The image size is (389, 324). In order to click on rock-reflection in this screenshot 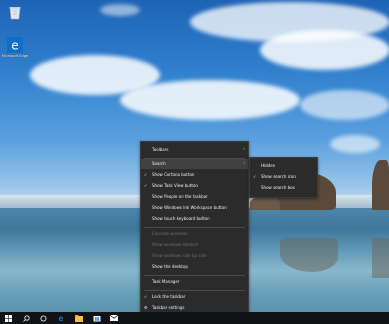, I will do `click(380, 258)`.